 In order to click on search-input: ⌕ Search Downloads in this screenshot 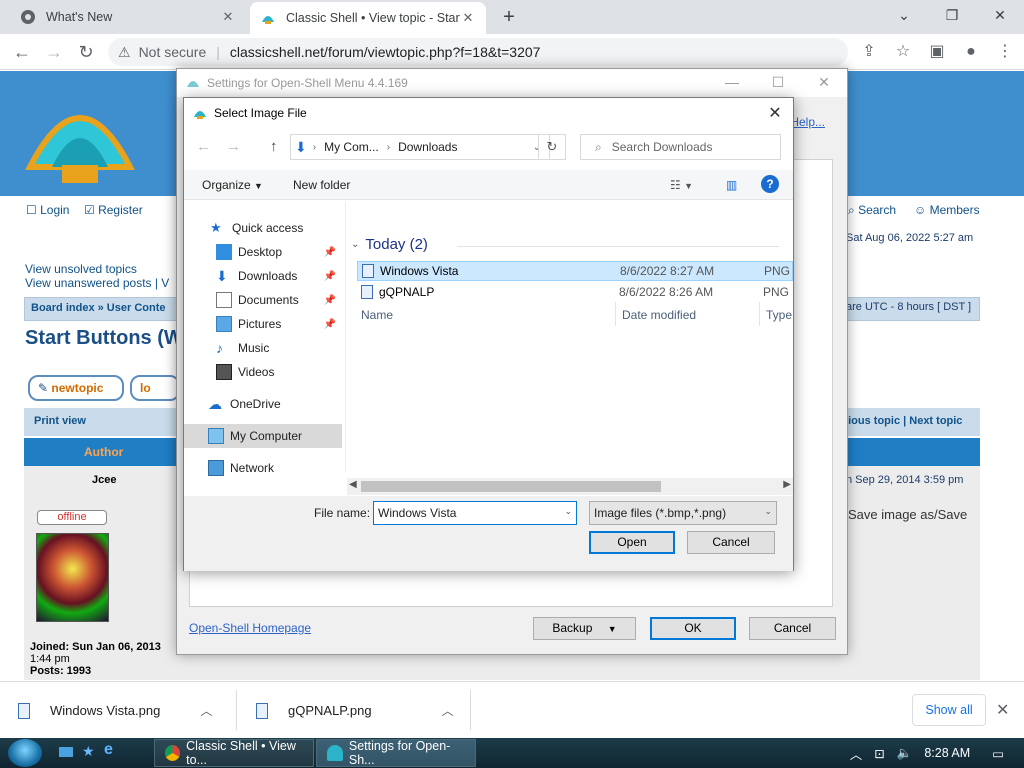, I will do `click(680, 147)`.